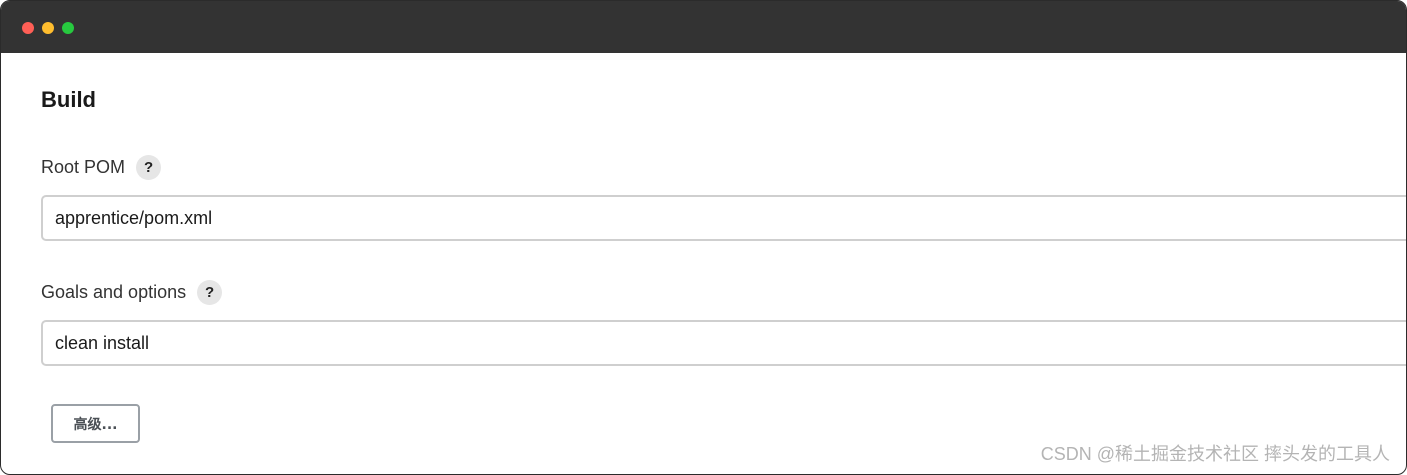  Describe the element at coordinates (68, 99) in the screenshot. I see `section-title: Build` at that location.